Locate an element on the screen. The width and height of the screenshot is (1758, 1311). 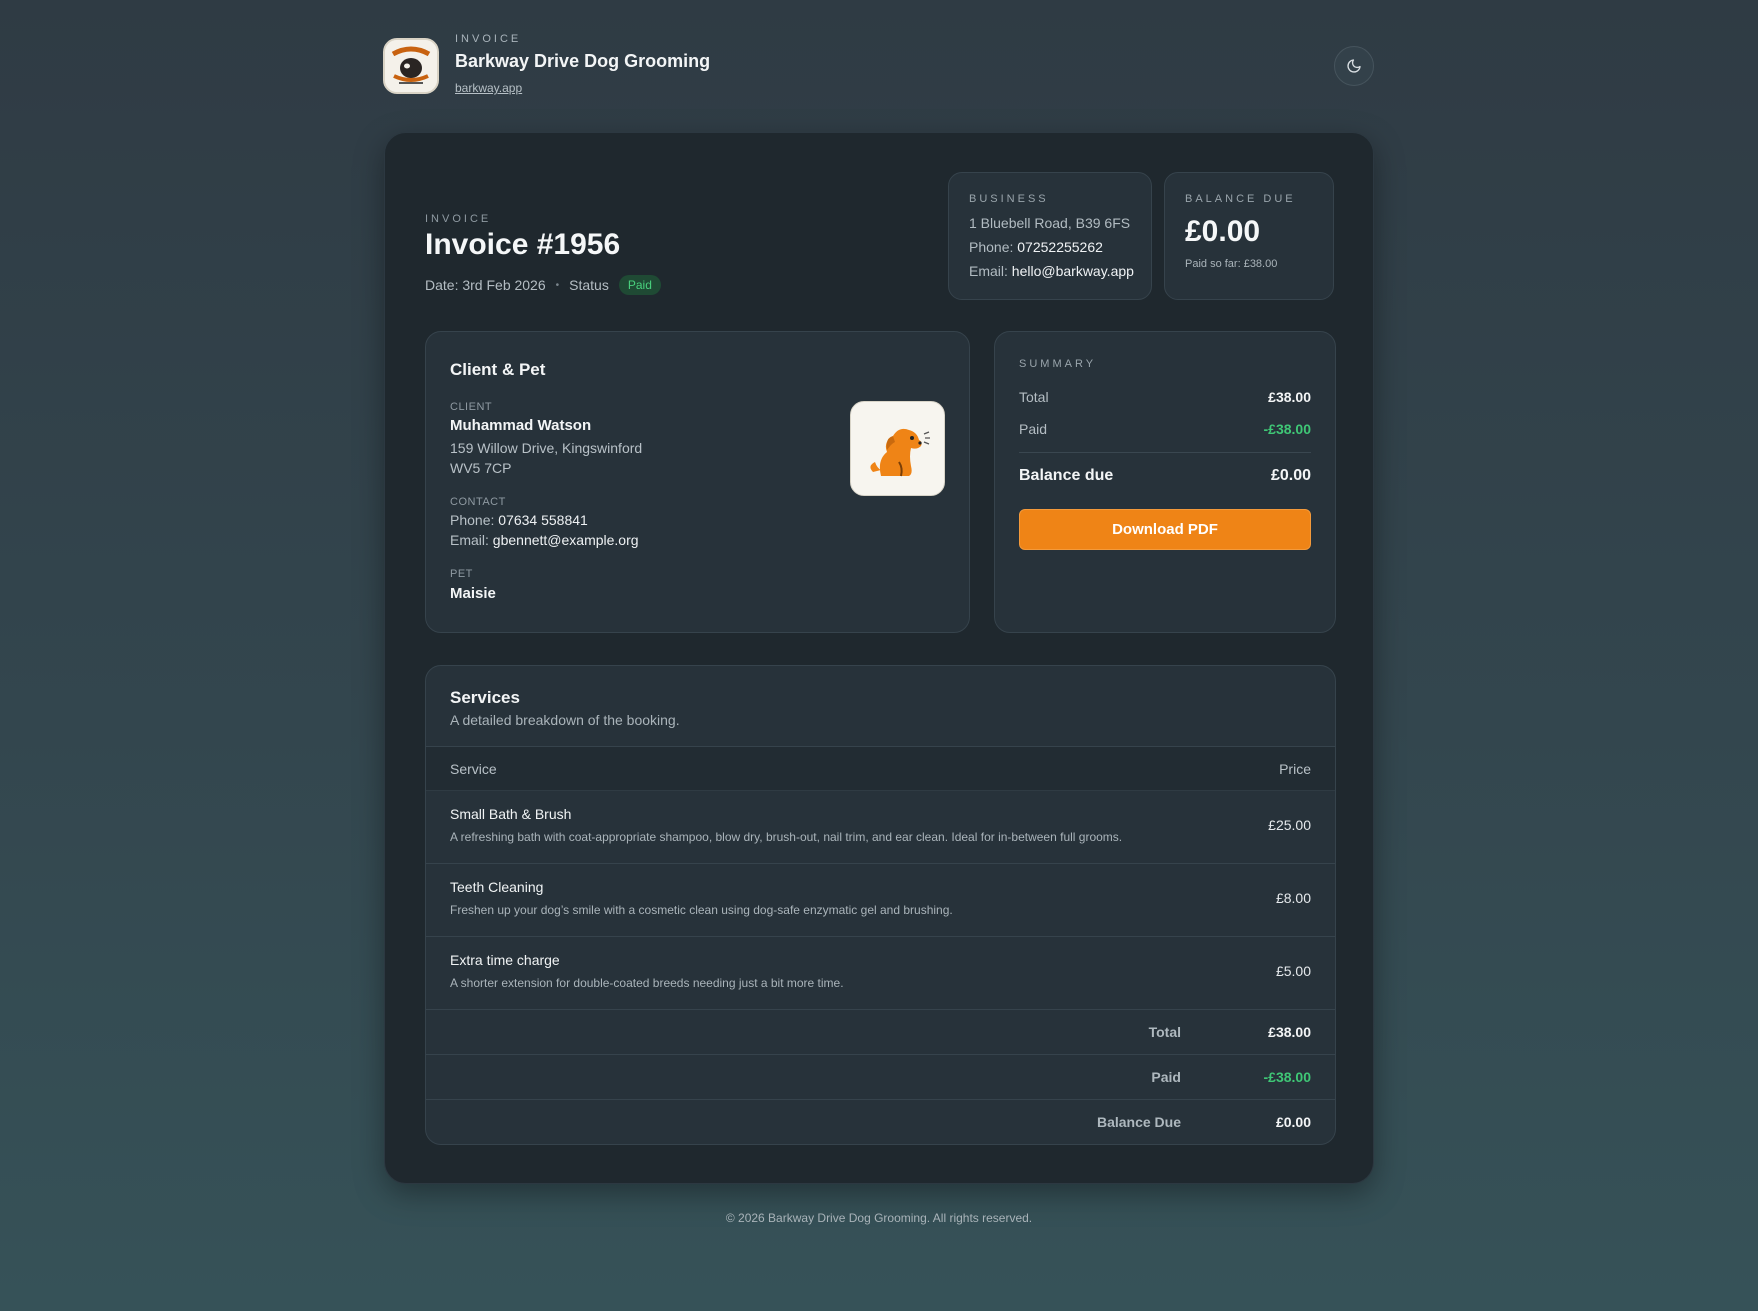
pet-avatar is located at coordinates (897, 448).